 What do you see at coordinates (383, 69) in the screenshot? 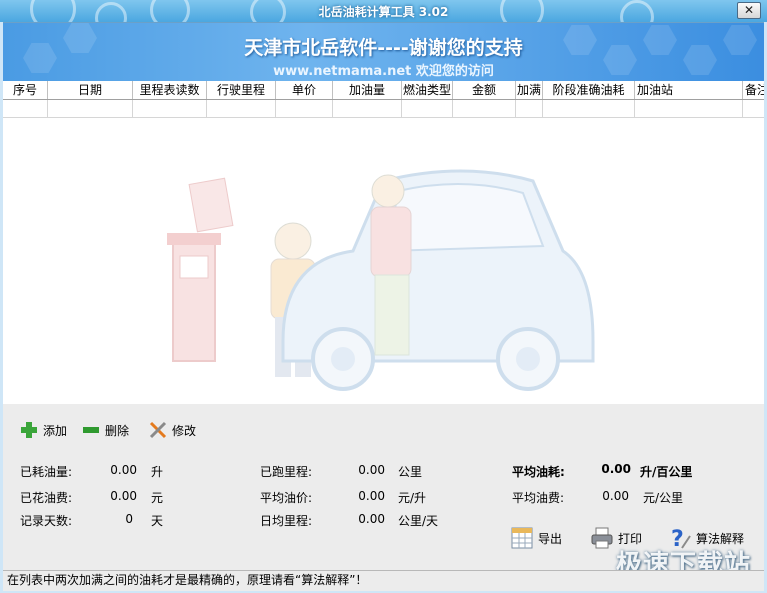
I see `banner-url: www.netmama.net 欢迎您的访问` at bounding box center [383, 69].